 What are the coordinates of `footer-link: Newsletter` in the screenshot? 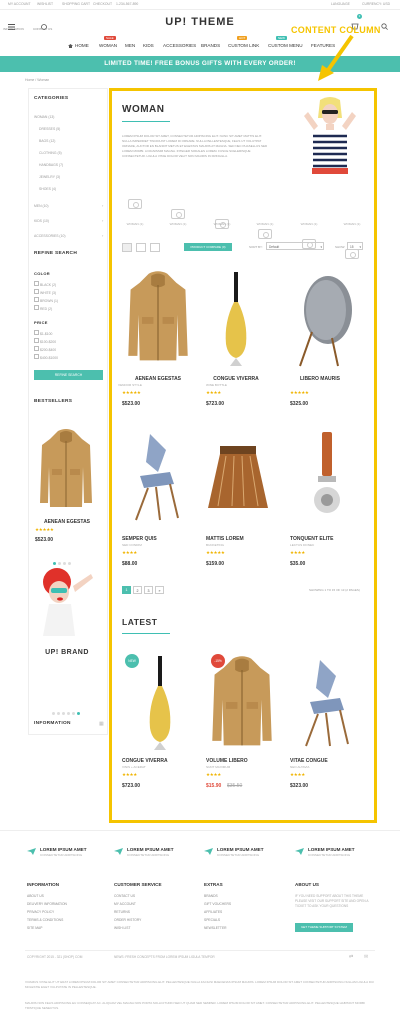 It's located at (217, 928).